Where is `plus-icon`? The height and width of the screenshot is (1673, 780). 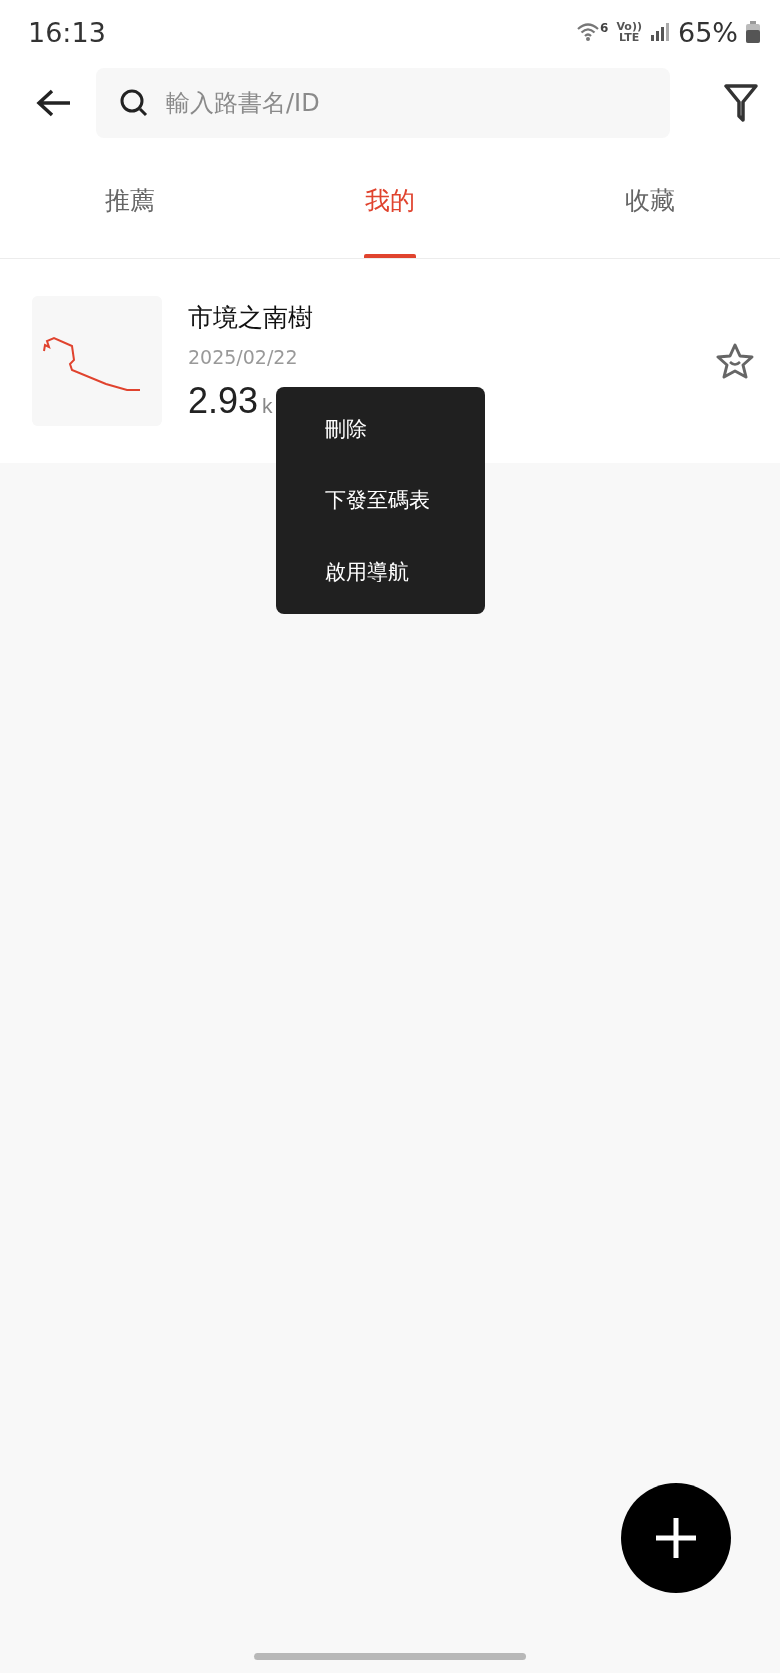 plus-icon is located at coordinates (676, 1538).